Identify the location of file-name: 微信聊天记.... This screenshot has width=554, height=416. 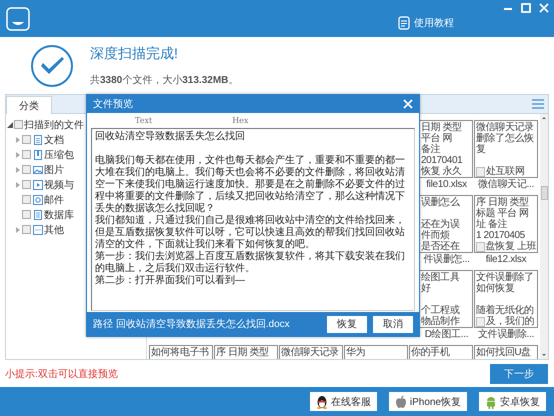
(506, 184).